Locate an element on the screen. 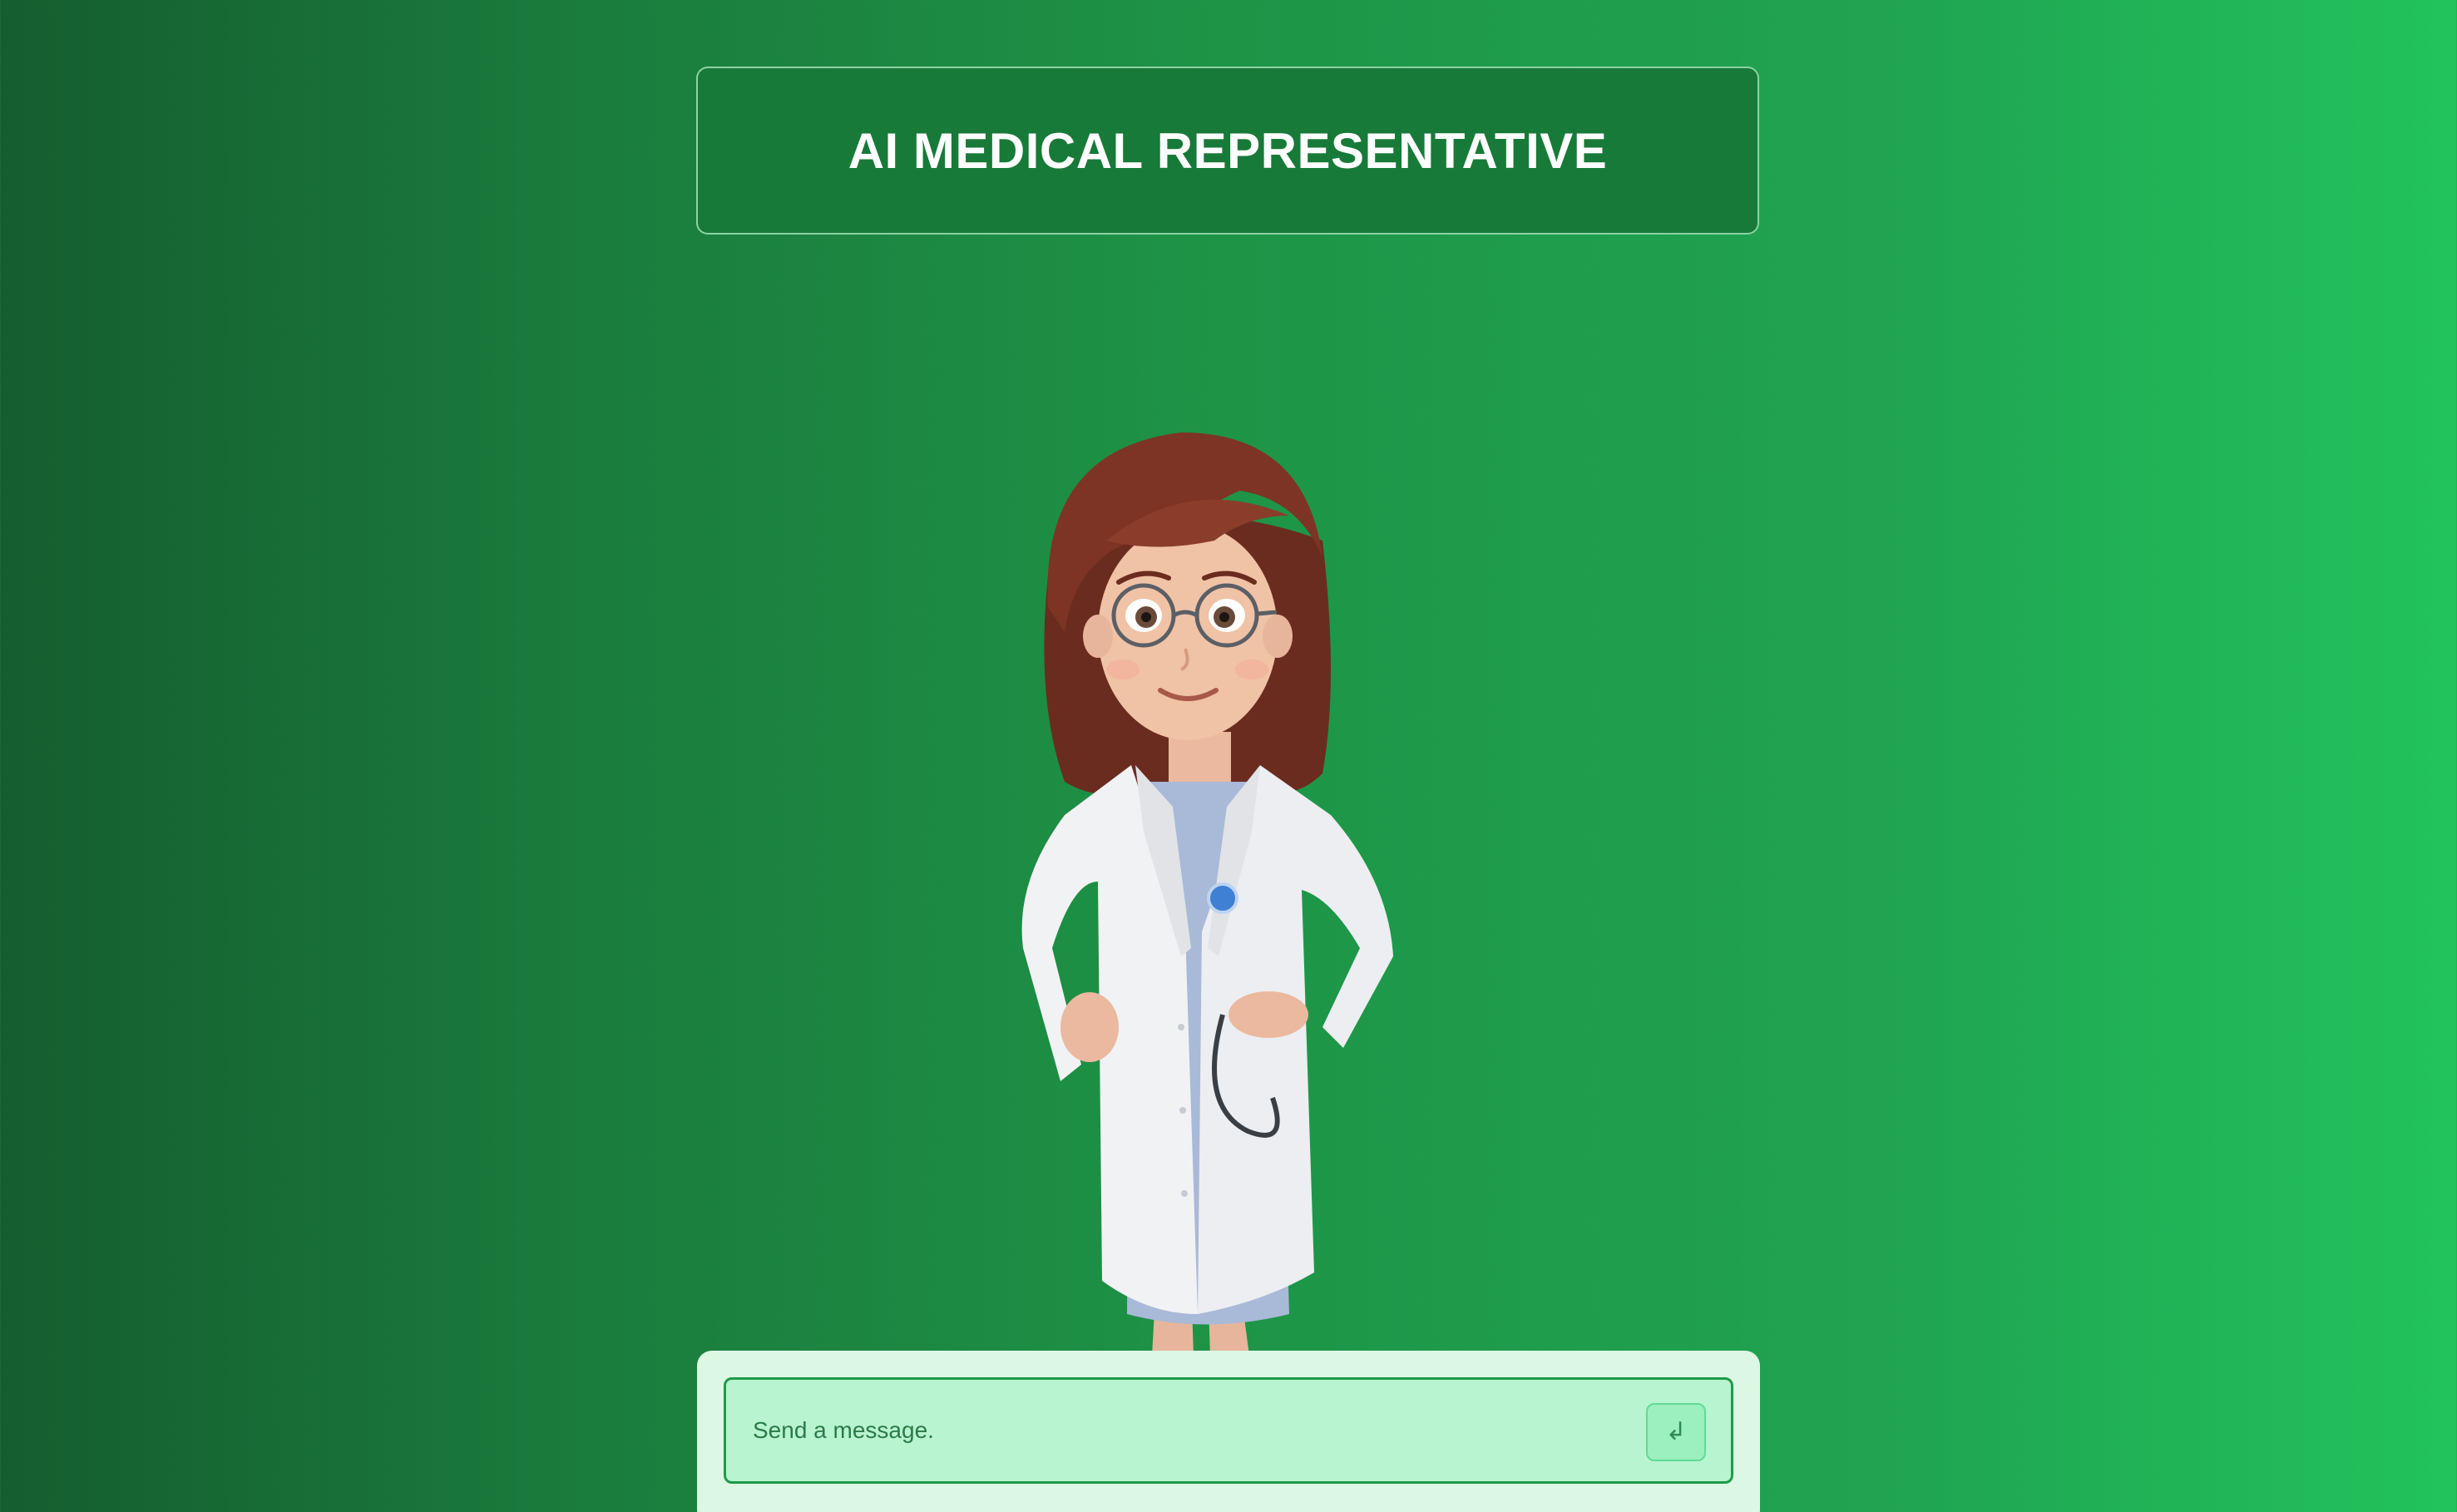  page-title: AI MEDICAL REPRESENTATIVE is located at coordinates (1228, 150).